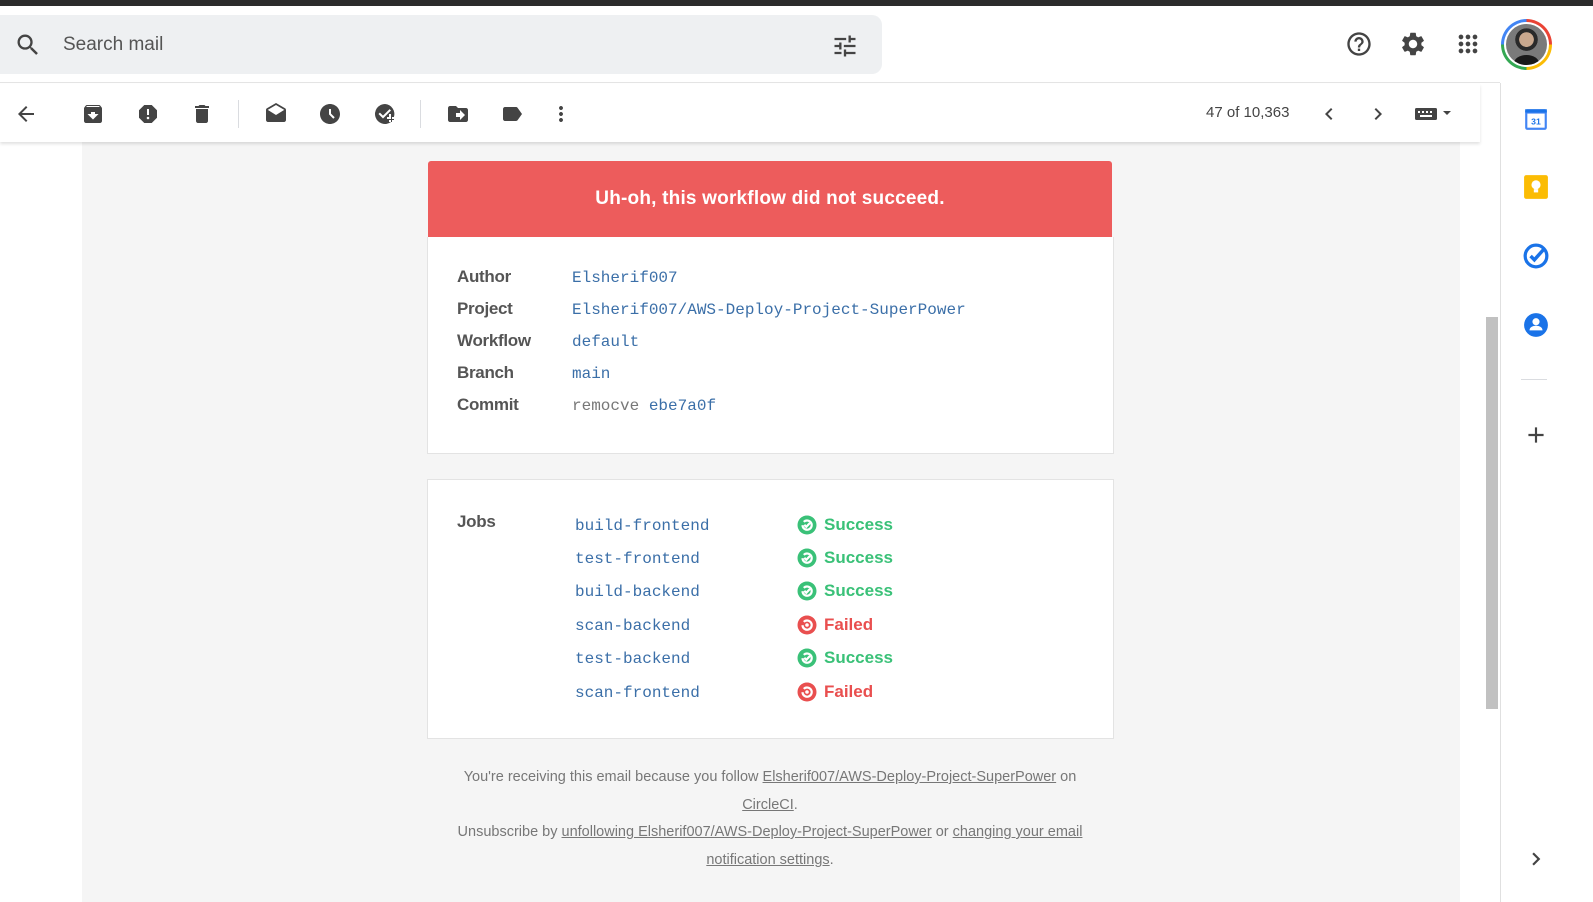 The image size is (1593, 902). I want to click on job-name-link: build-backend, so click(637, 592).